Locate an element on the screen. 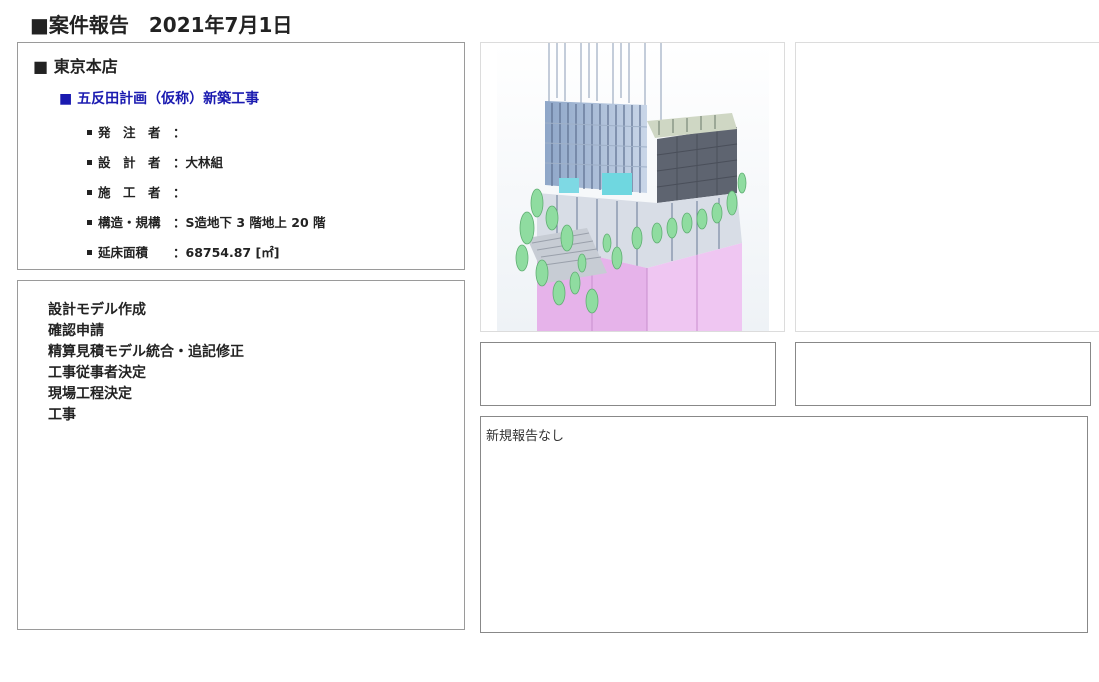 The image size is (1099, 682). detail-label: 設 計 者 is located at coordinates (129, 162).